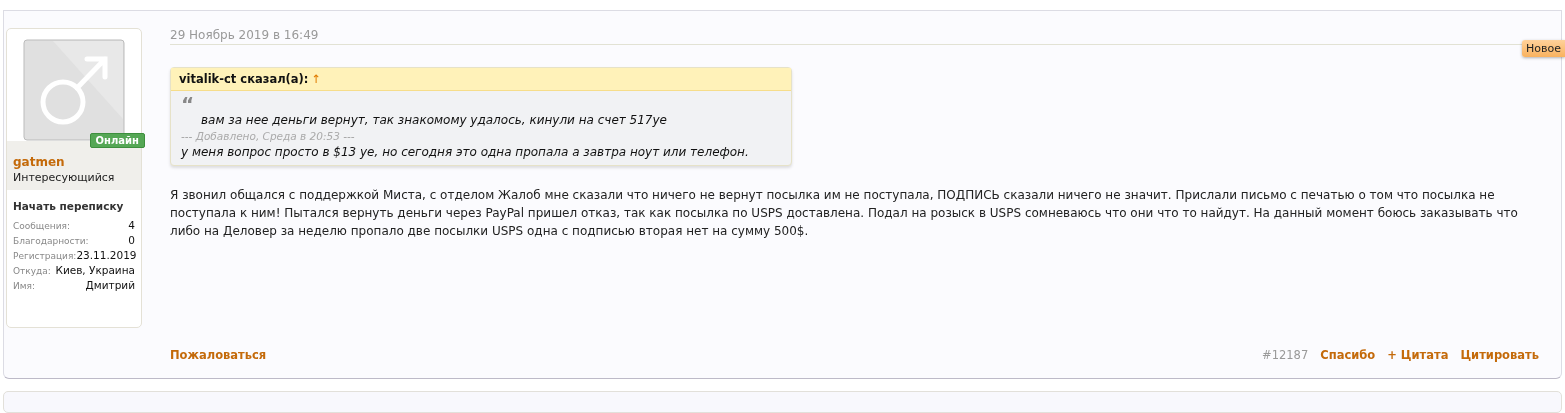 The image size is (1565, 413). I want to click on user-rank: Интересующийся, so click(64, 177).